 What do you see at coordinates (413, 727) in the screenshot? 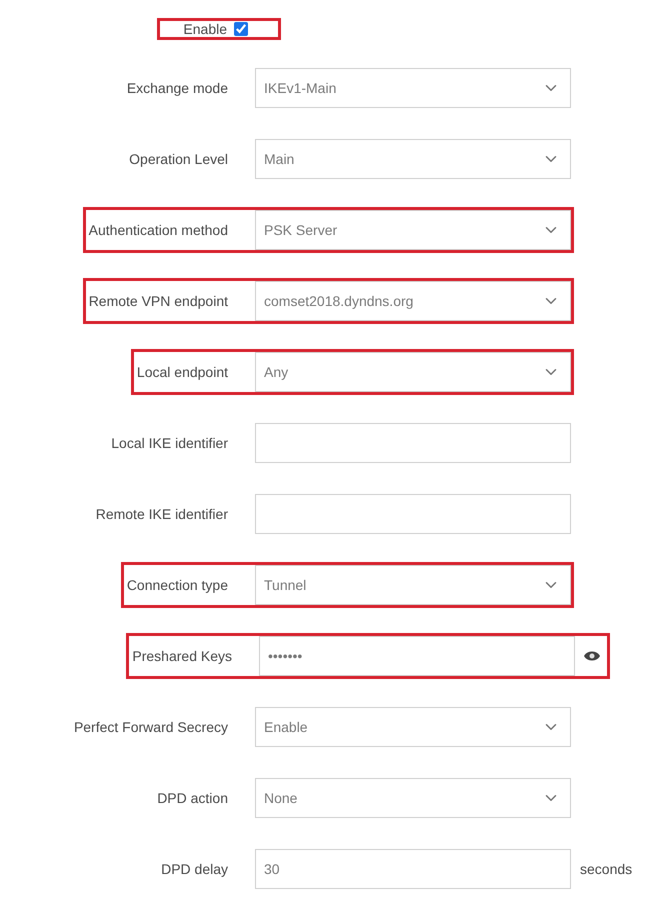
I see `dropdown-select: Enable` at bounding box center [413, 727].